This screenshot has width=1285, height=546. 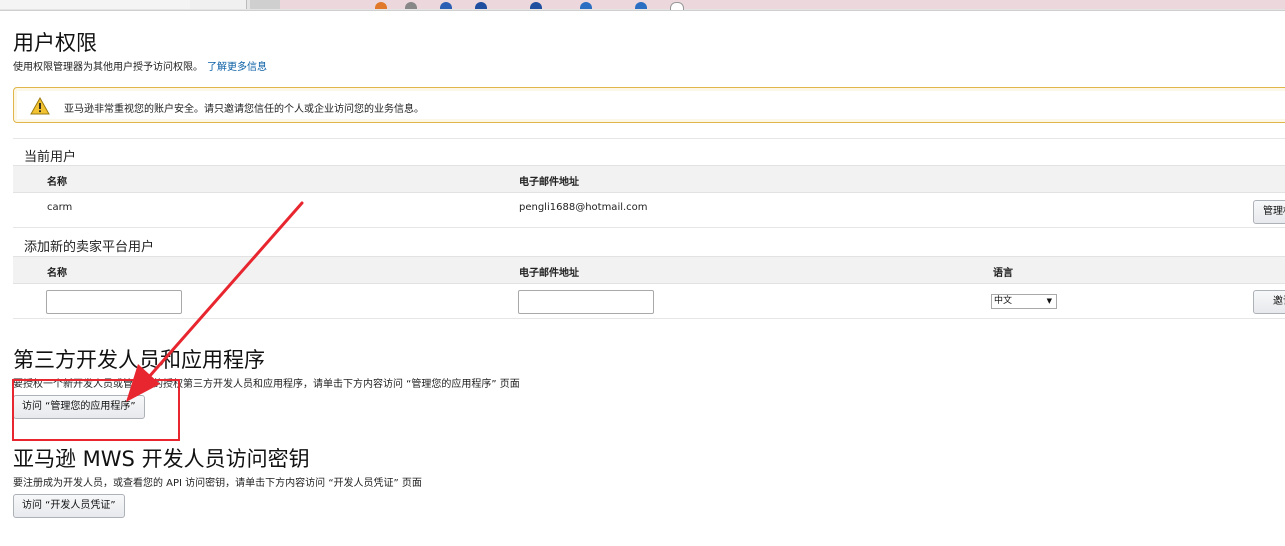 I want to click on third-party-title: 第三方开发人员和应用程序, so click(x=139, y=360).